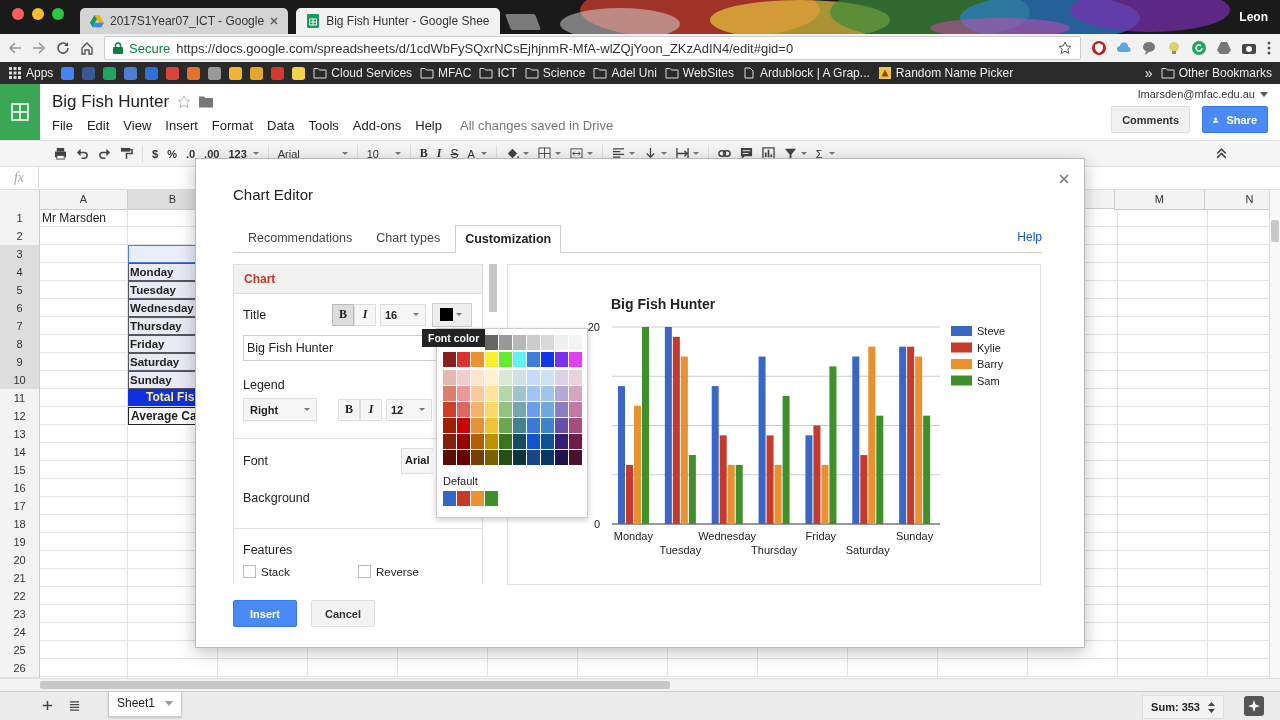 Image resolution: width=1280 pixels, height=720 pixels. What do you see at coordinates (867, 550) in the screenshot?
I see `axis-label: Saturday` at bounding box center [867, 550].